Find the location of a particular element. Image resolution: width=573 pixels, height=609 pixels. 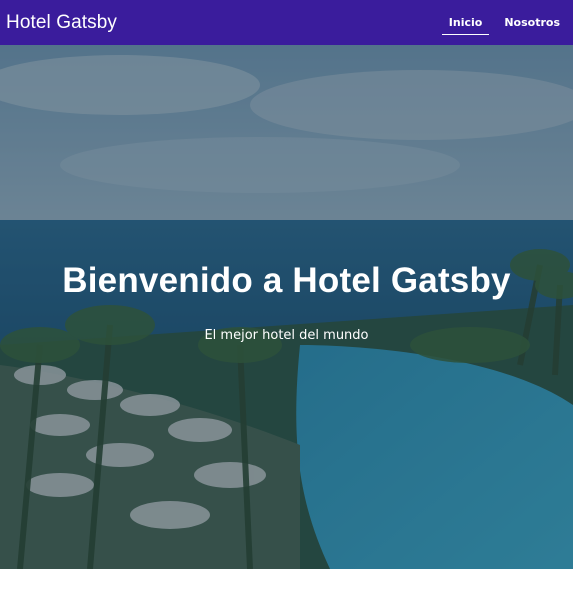

site-header: Hotel Gatsby Inicio Nosotros is located at coordinates (286, 22).